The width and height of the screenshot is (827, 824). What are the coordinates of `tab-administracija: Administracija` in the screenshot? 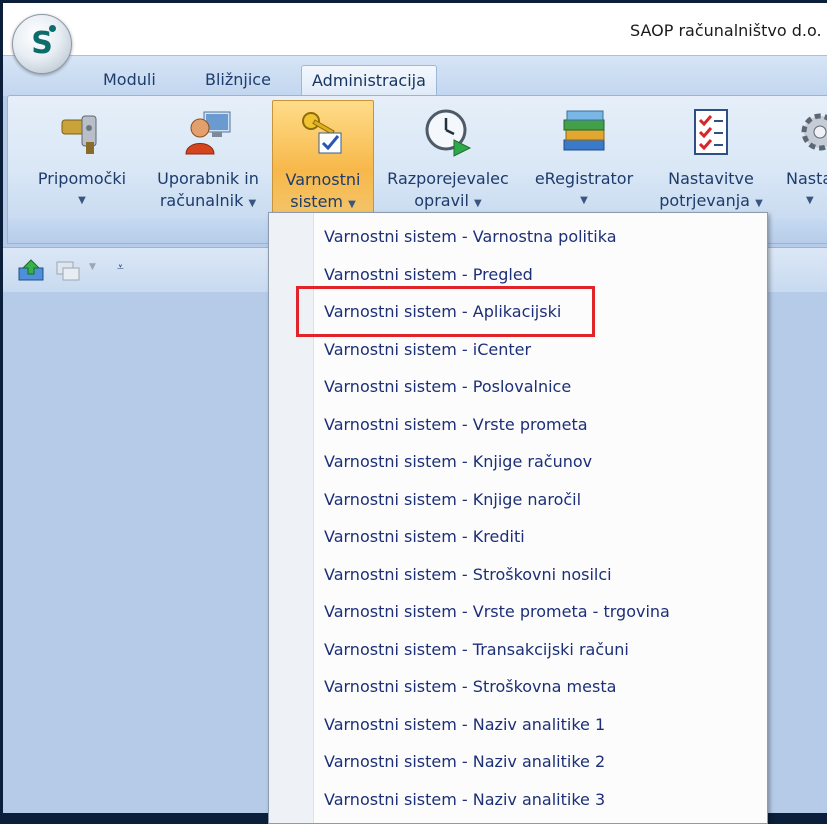 It's located at (369, 80).